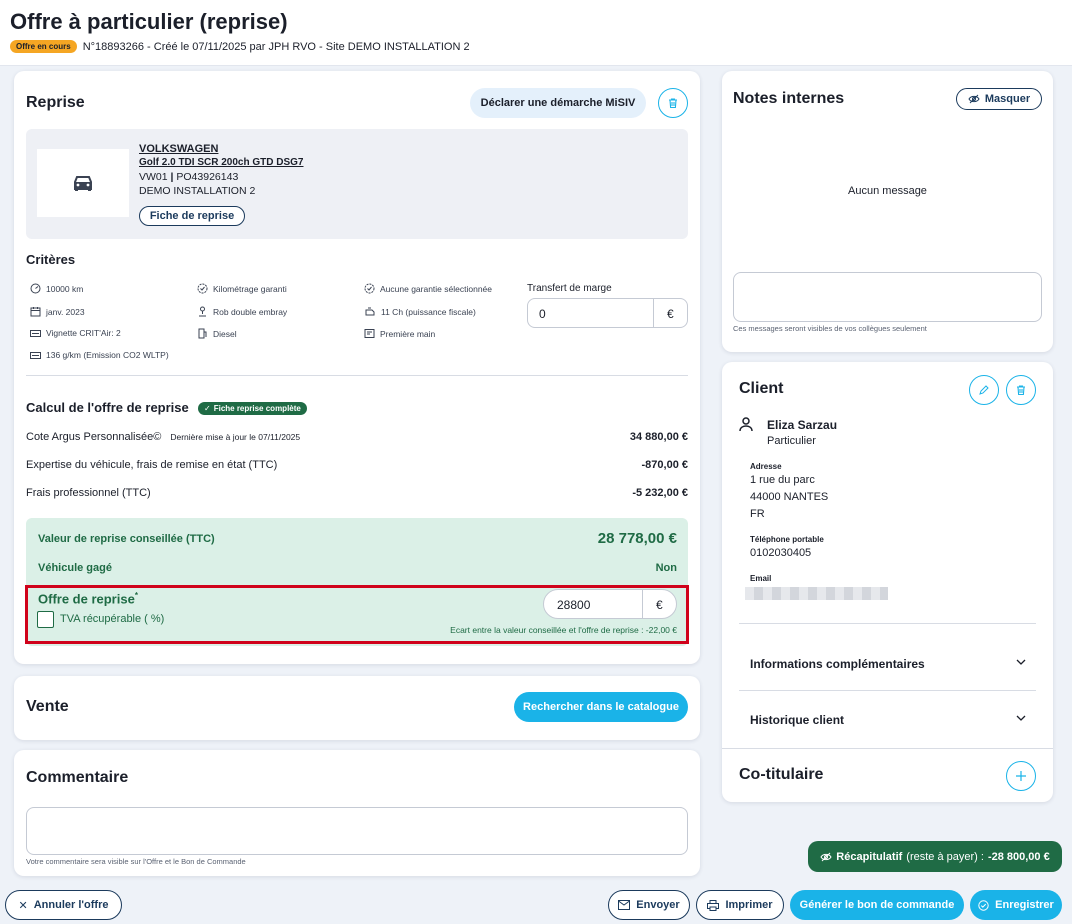 The image size is (1072, 924). I want to click on margin-transfer-unit: €, so click(670, 314).